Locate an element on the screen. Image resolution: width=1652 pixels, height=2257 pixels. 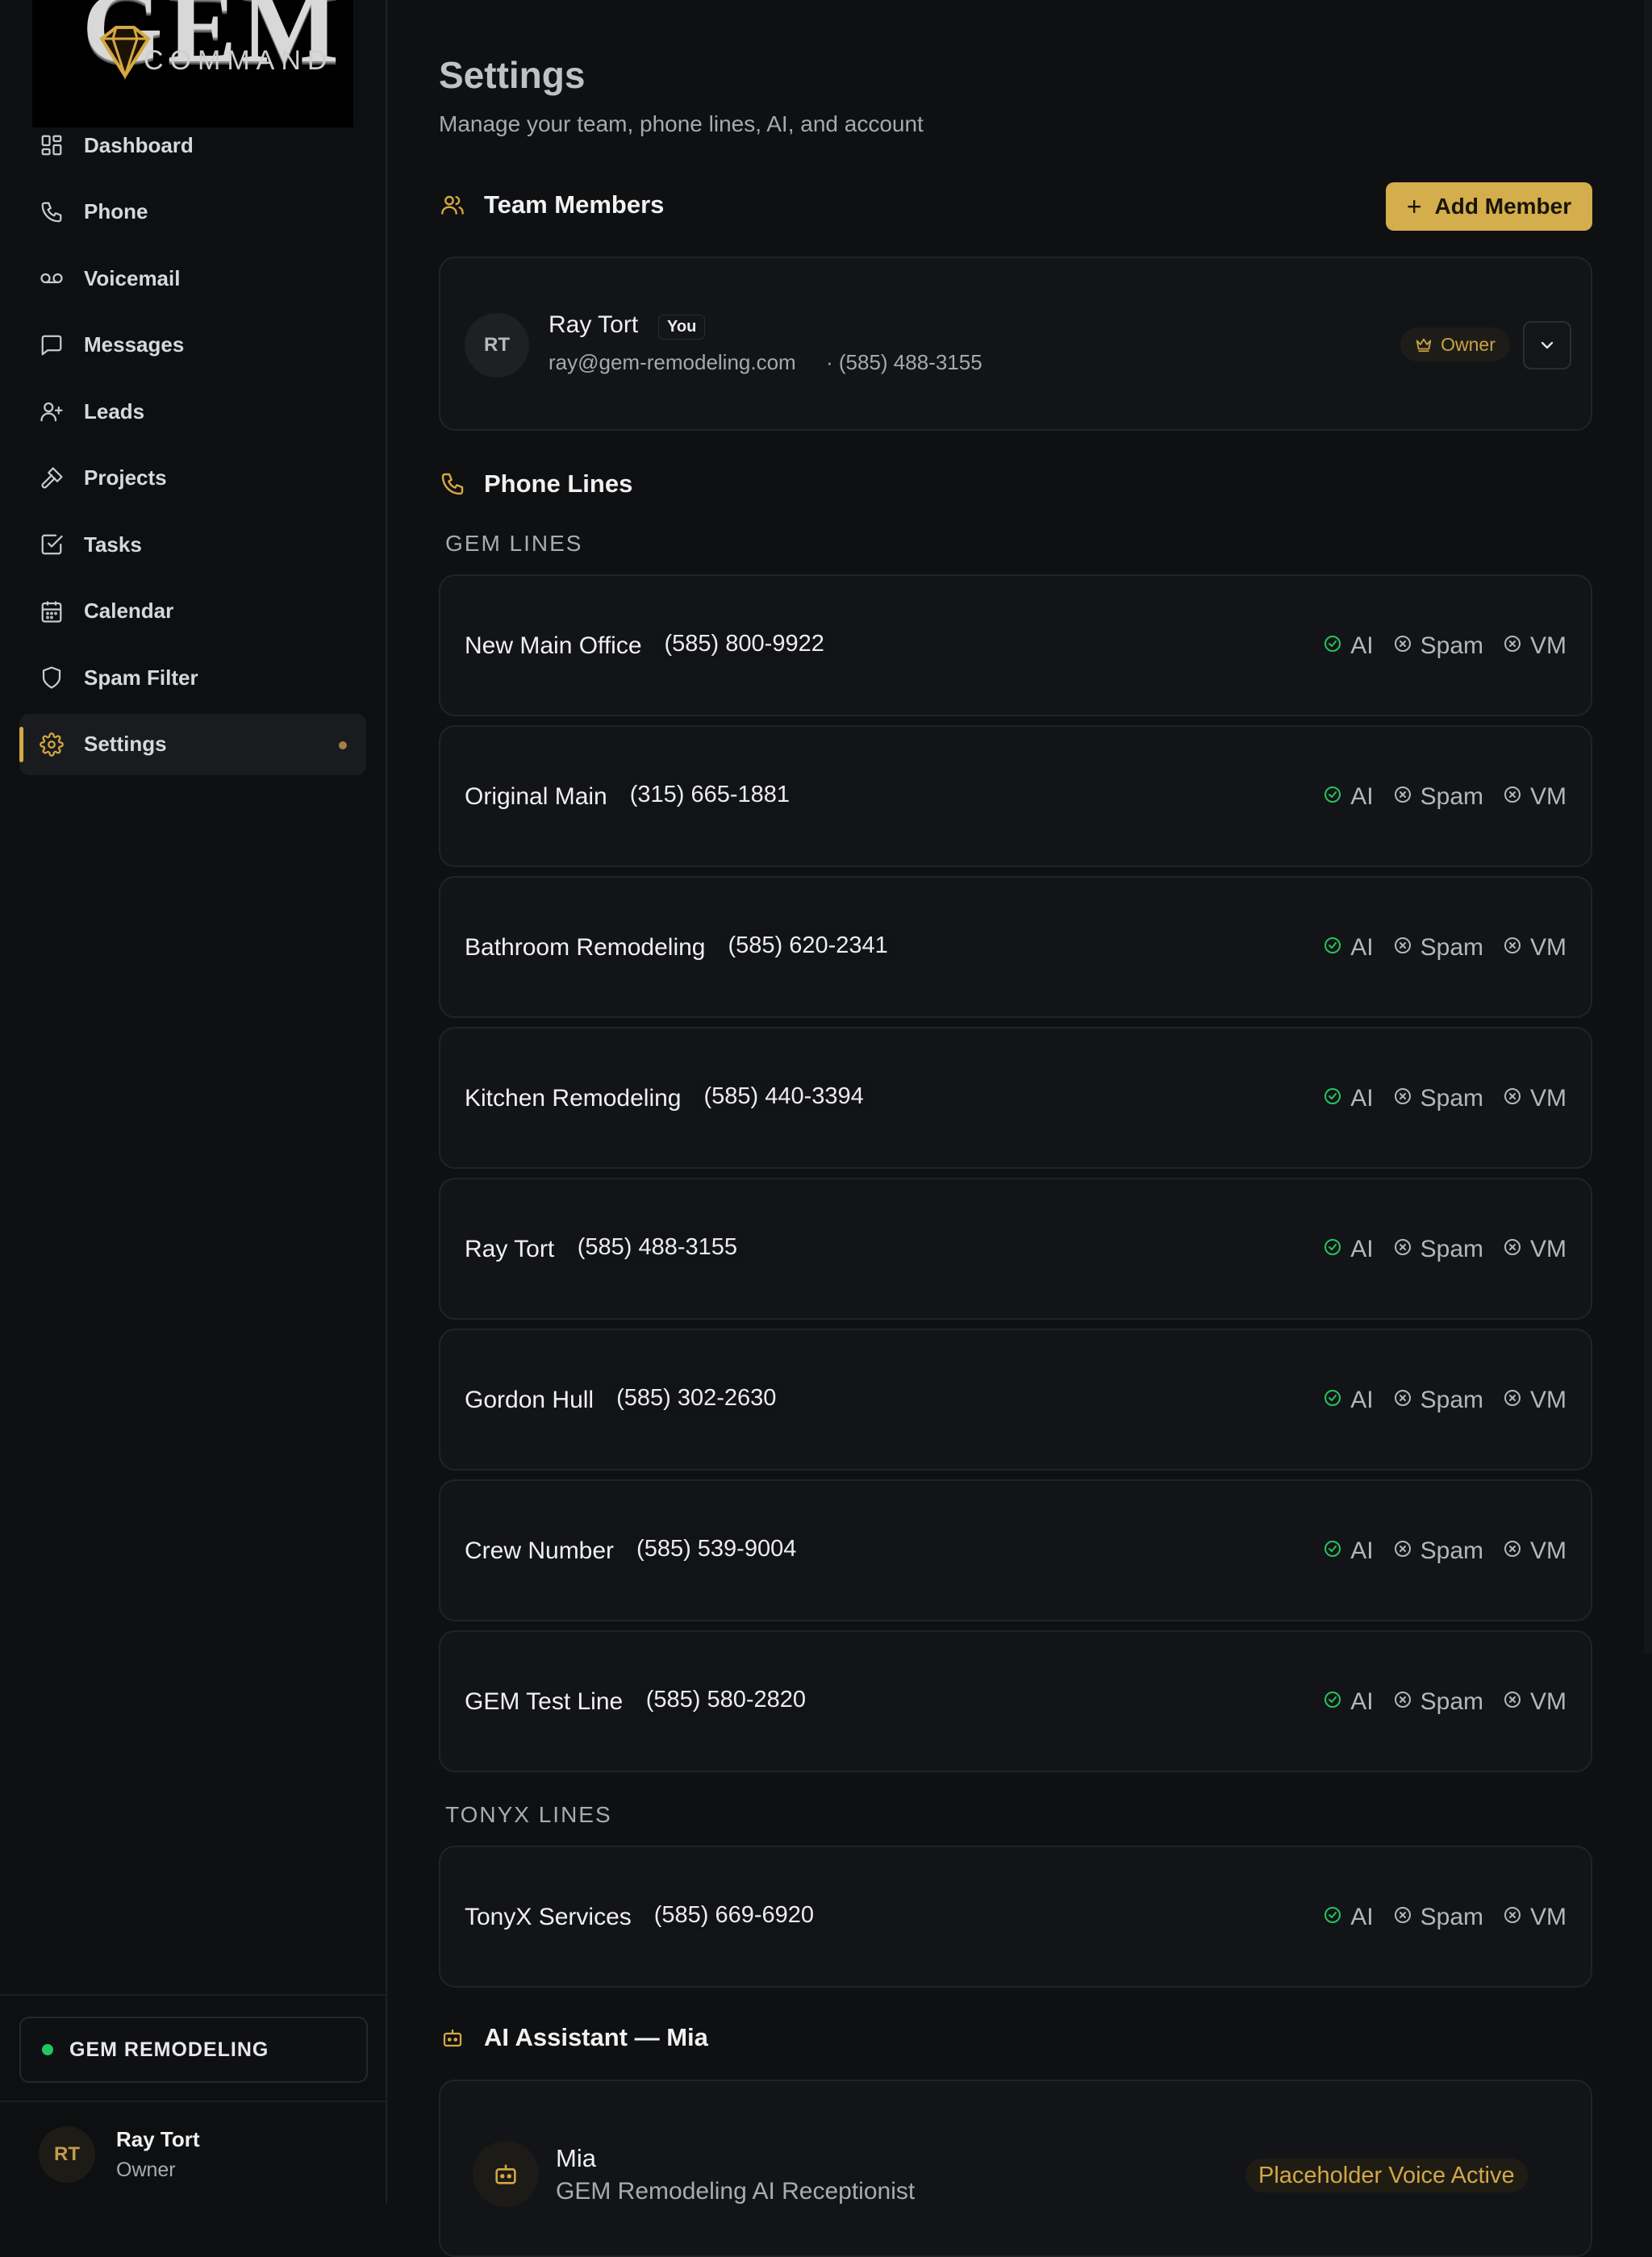
member-expand-button is located at coordinates (1547, 345).